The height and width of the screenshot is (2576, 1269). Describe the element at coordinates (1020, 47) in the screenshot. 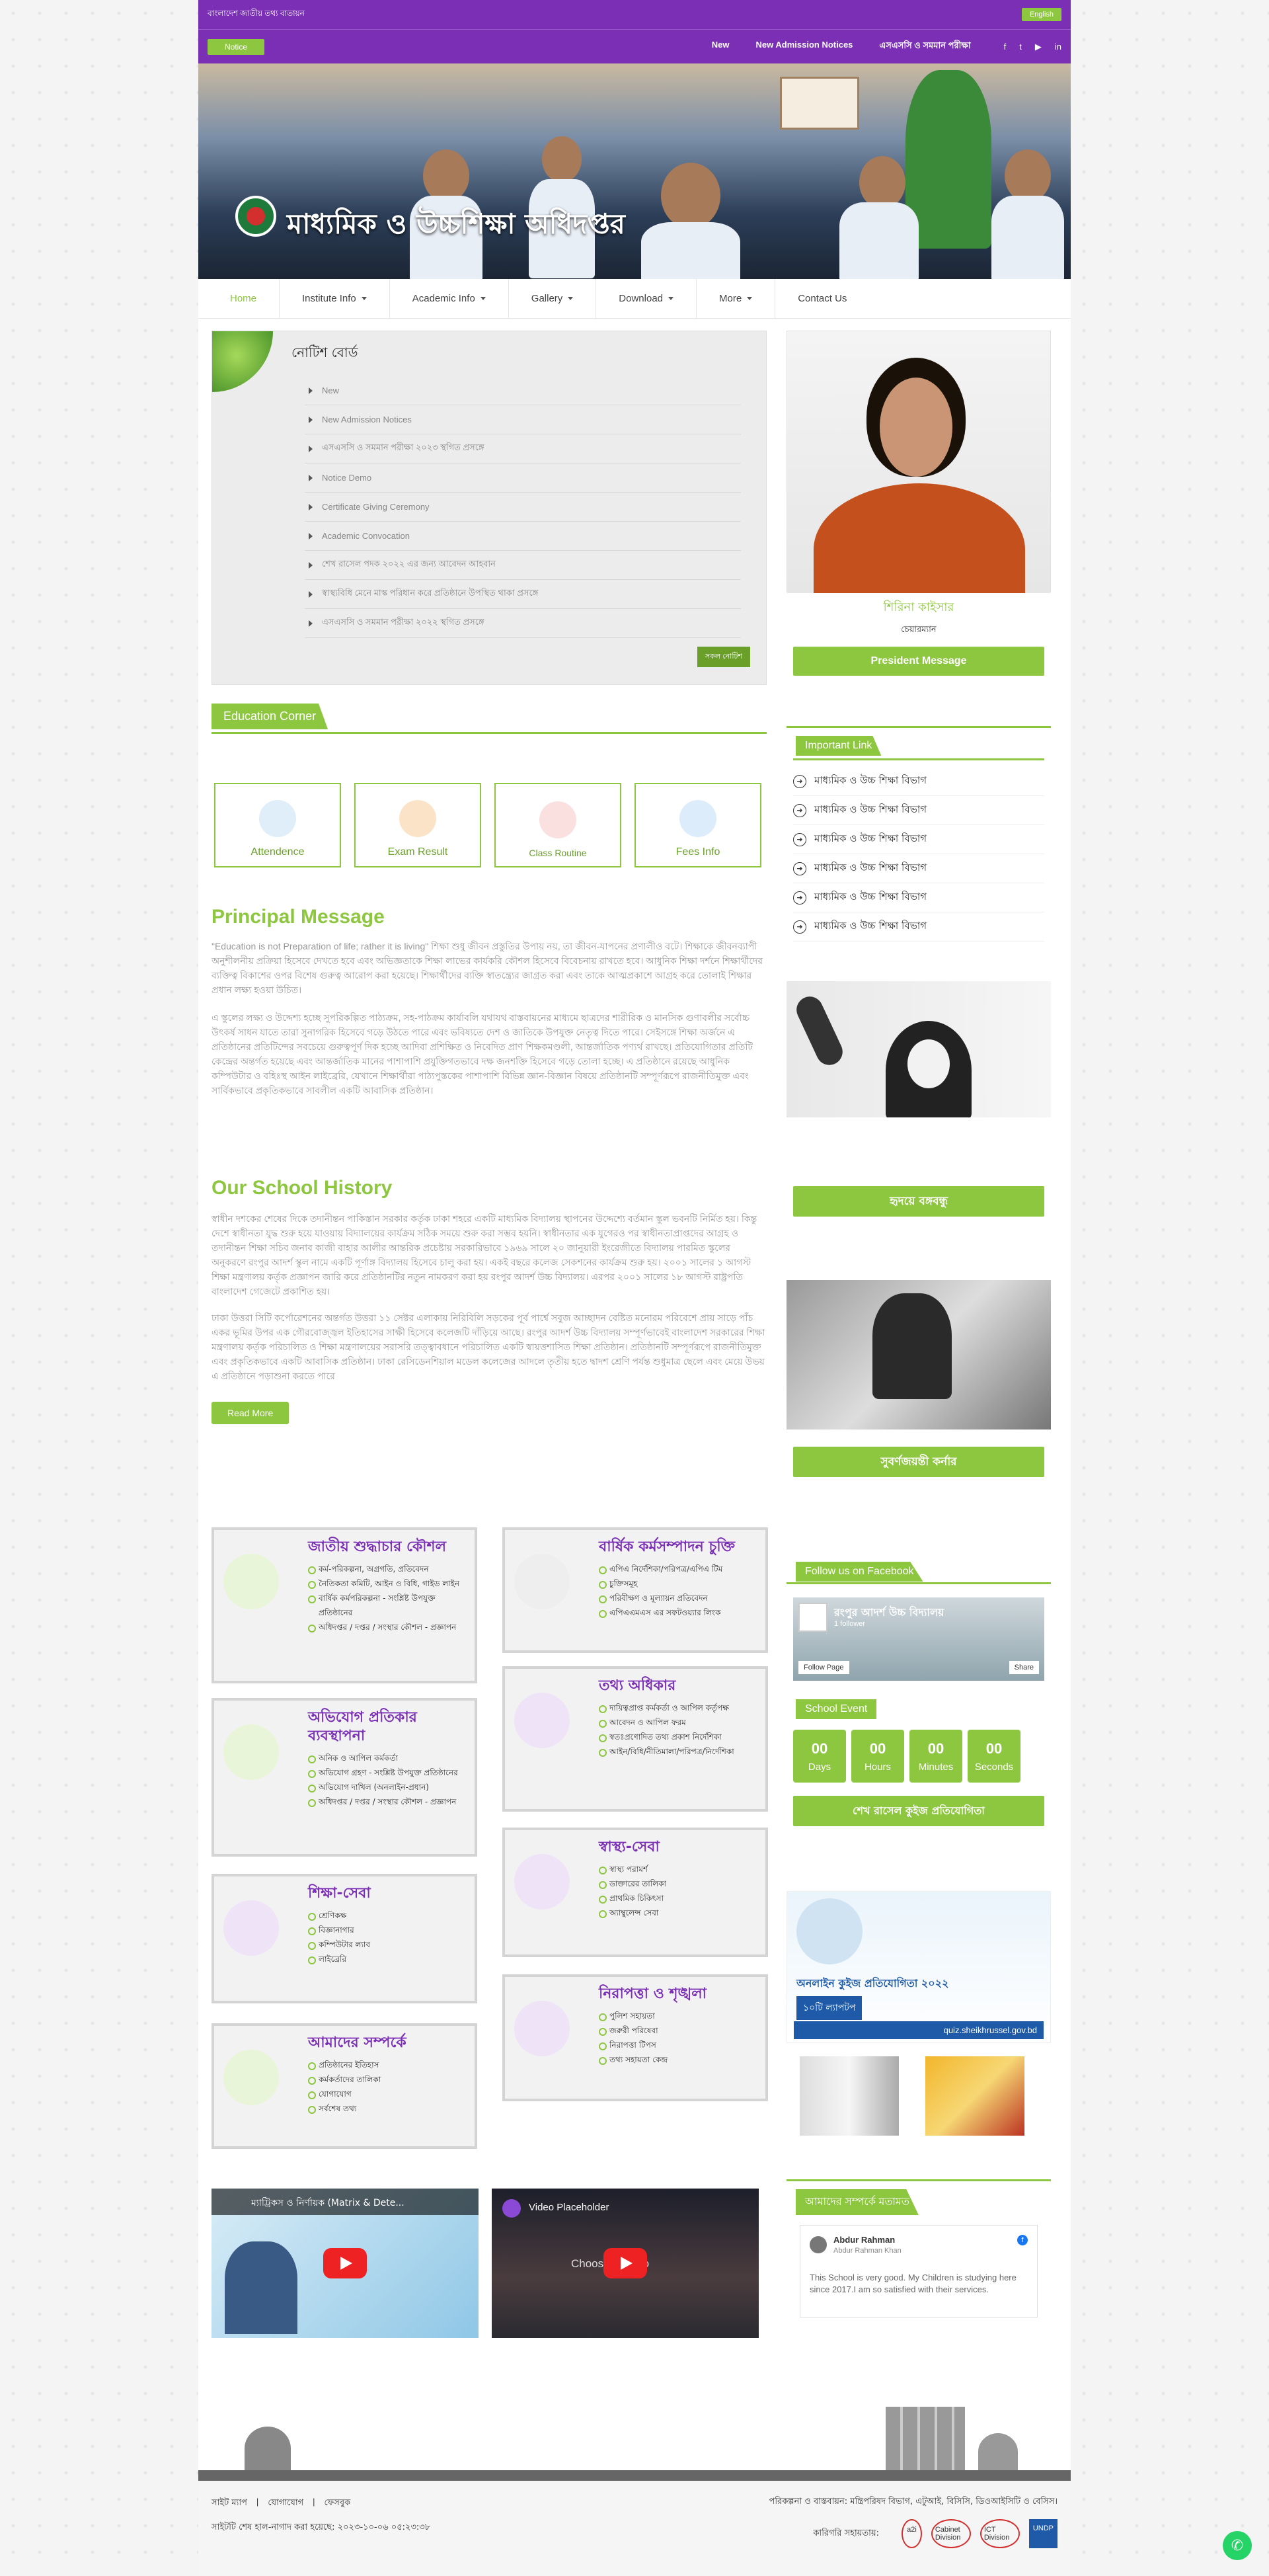

I see `twitter-icon: t` at that location.